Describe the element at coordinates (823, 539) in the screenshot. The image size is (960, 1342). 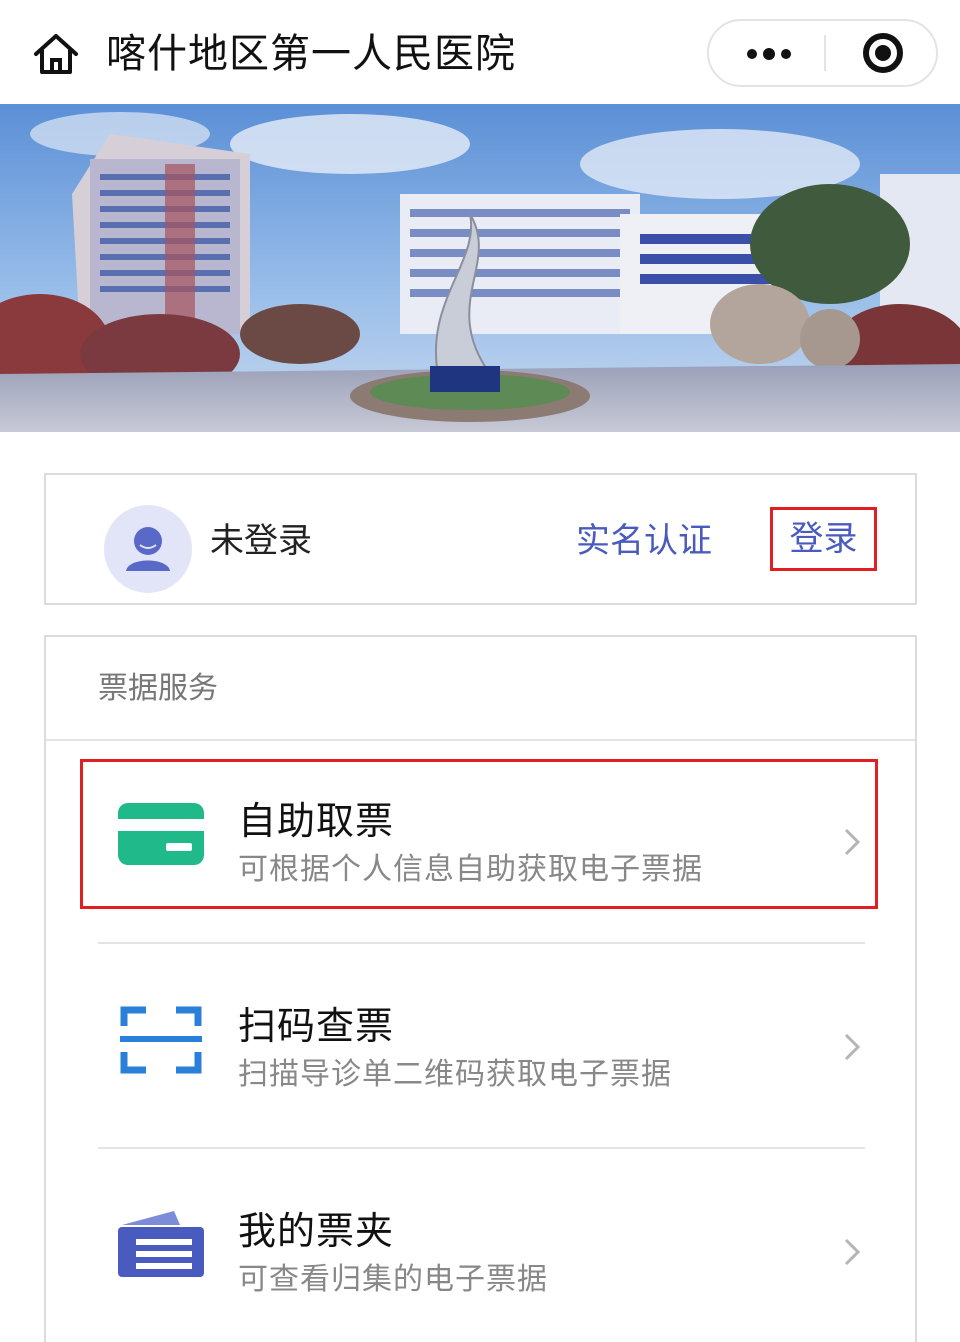
I see `login-button: 登录` at that location.